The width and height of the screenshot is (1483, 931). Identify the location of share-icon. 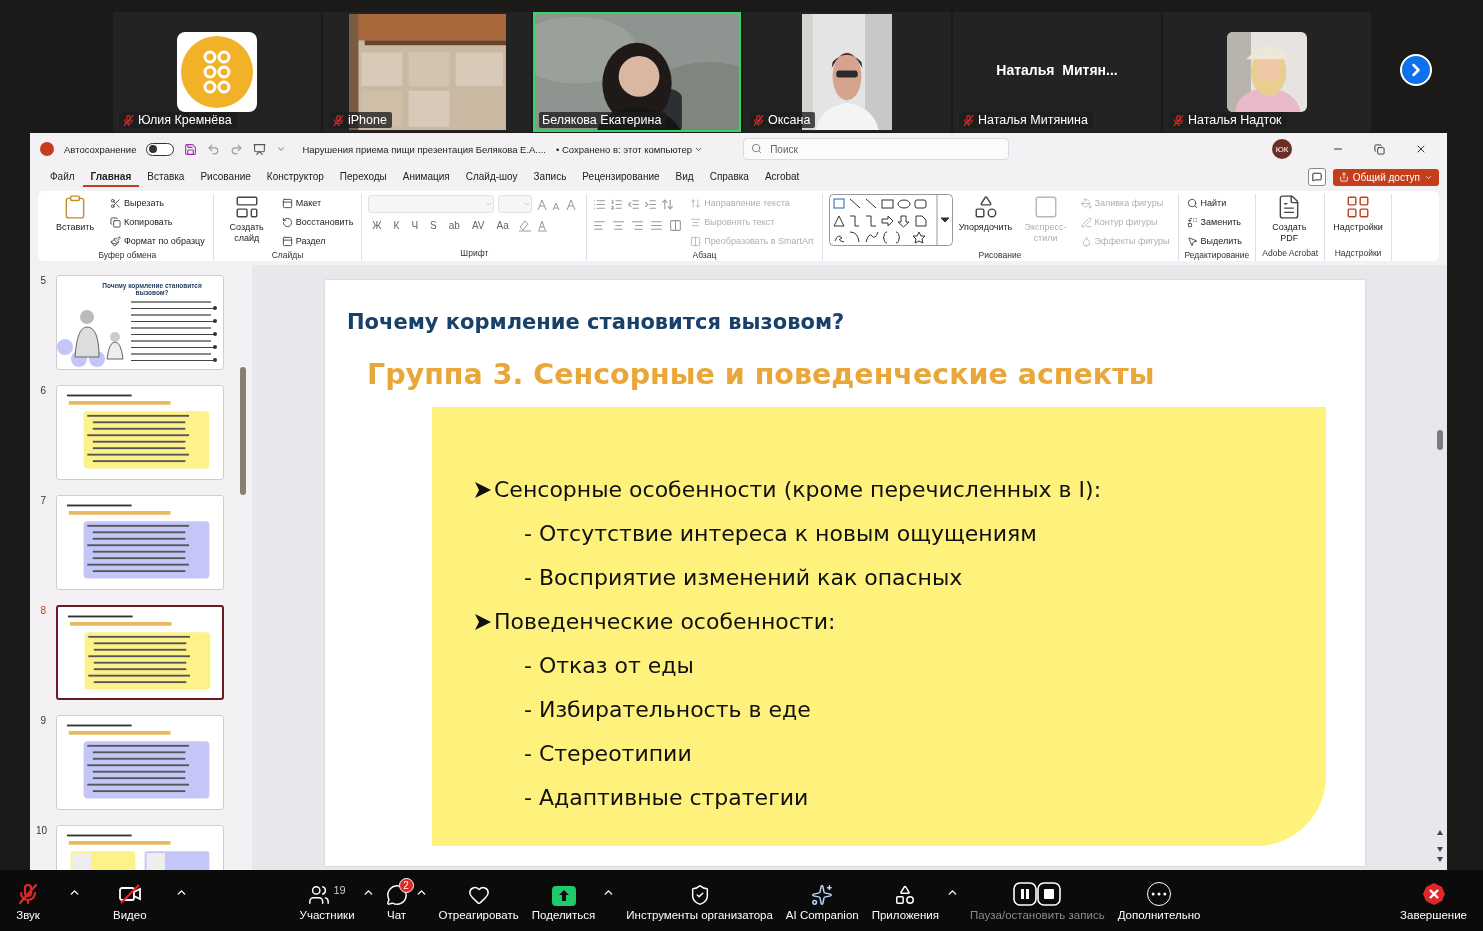
(1343, 177).